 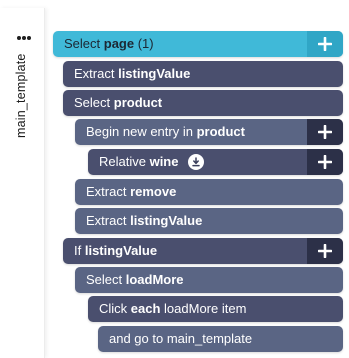 What do you see at coordinates (203, 74) in the screenshot?
I see `command-extract-listingvalue: Extract listingValue` at bounding box center [203, 74].